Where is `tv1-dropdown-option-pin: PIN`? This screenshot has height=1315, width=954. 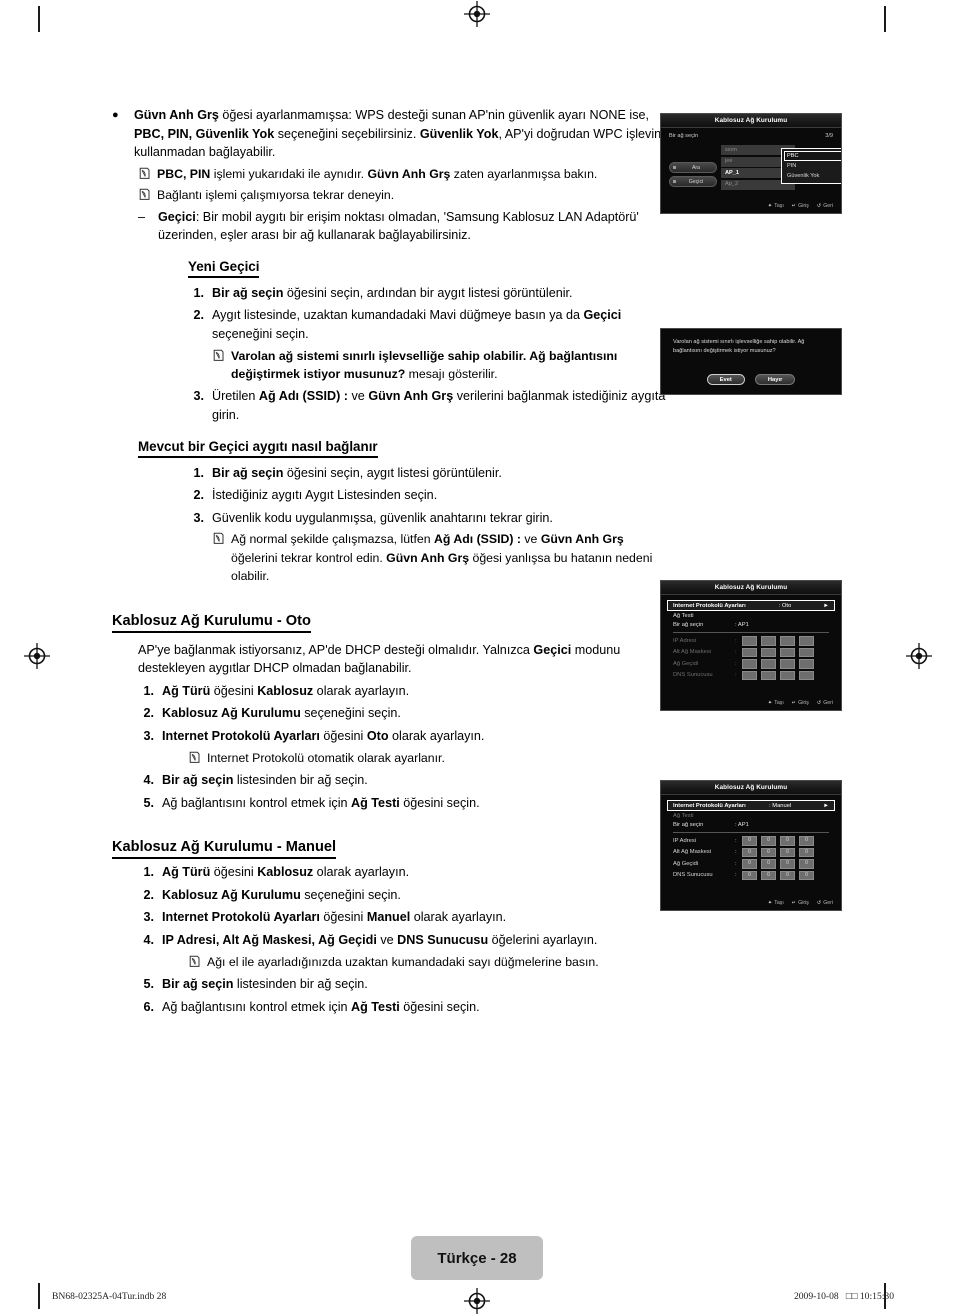 tv1-dropdown-option-pin: PIN is located at coordinates (812, 166).